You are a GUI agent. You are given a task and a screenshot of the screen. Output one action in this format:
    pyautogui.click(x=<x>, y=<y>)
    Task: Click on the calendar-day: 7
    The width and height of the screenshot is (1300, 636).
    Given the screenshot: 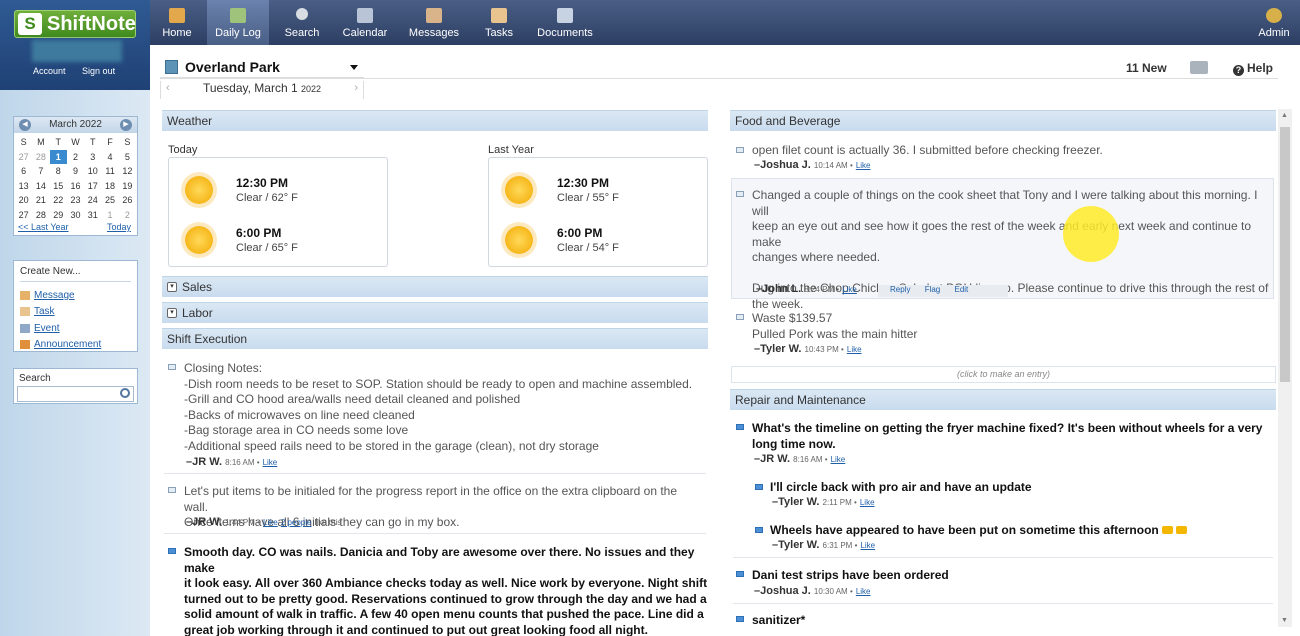 What is the action you would take?
    pyautogui.click(x=40, y=171)
    